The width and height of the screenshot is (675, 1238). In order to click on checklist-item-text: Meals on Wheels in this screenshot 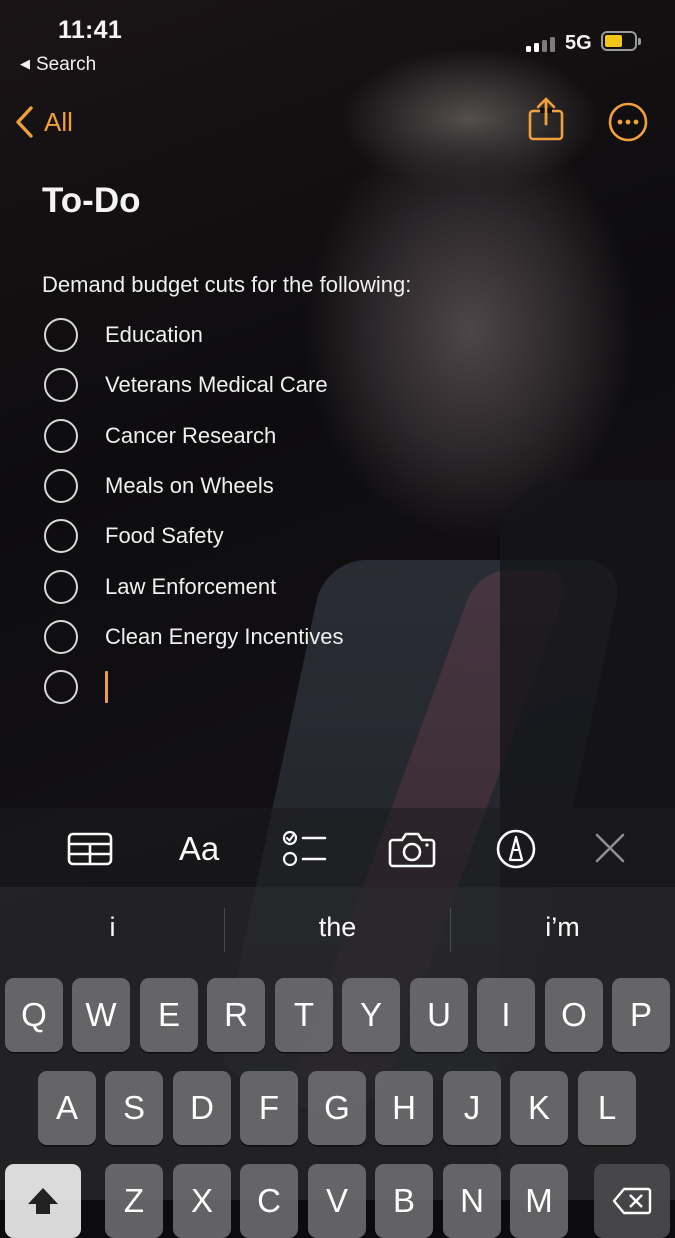, I will do `click(189, 486)`.